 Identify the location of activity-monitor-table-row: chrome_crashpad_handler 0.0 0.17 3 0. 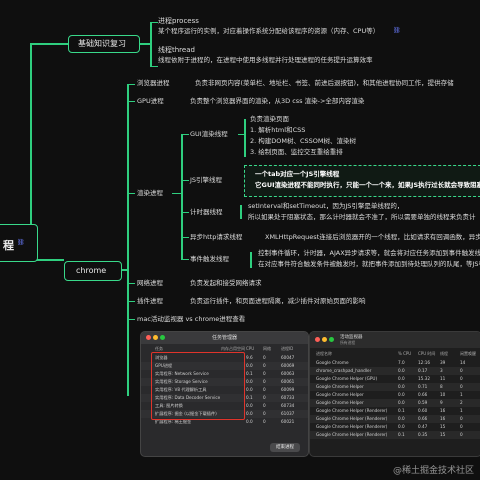
(395, 371).